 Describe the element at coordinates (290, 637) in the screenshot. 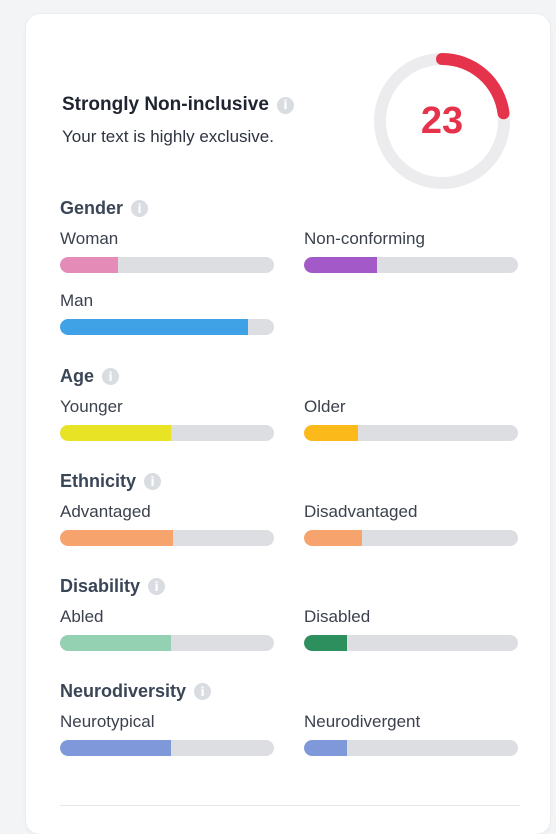

I see `metric-grid: Abled Disabled` at that location.